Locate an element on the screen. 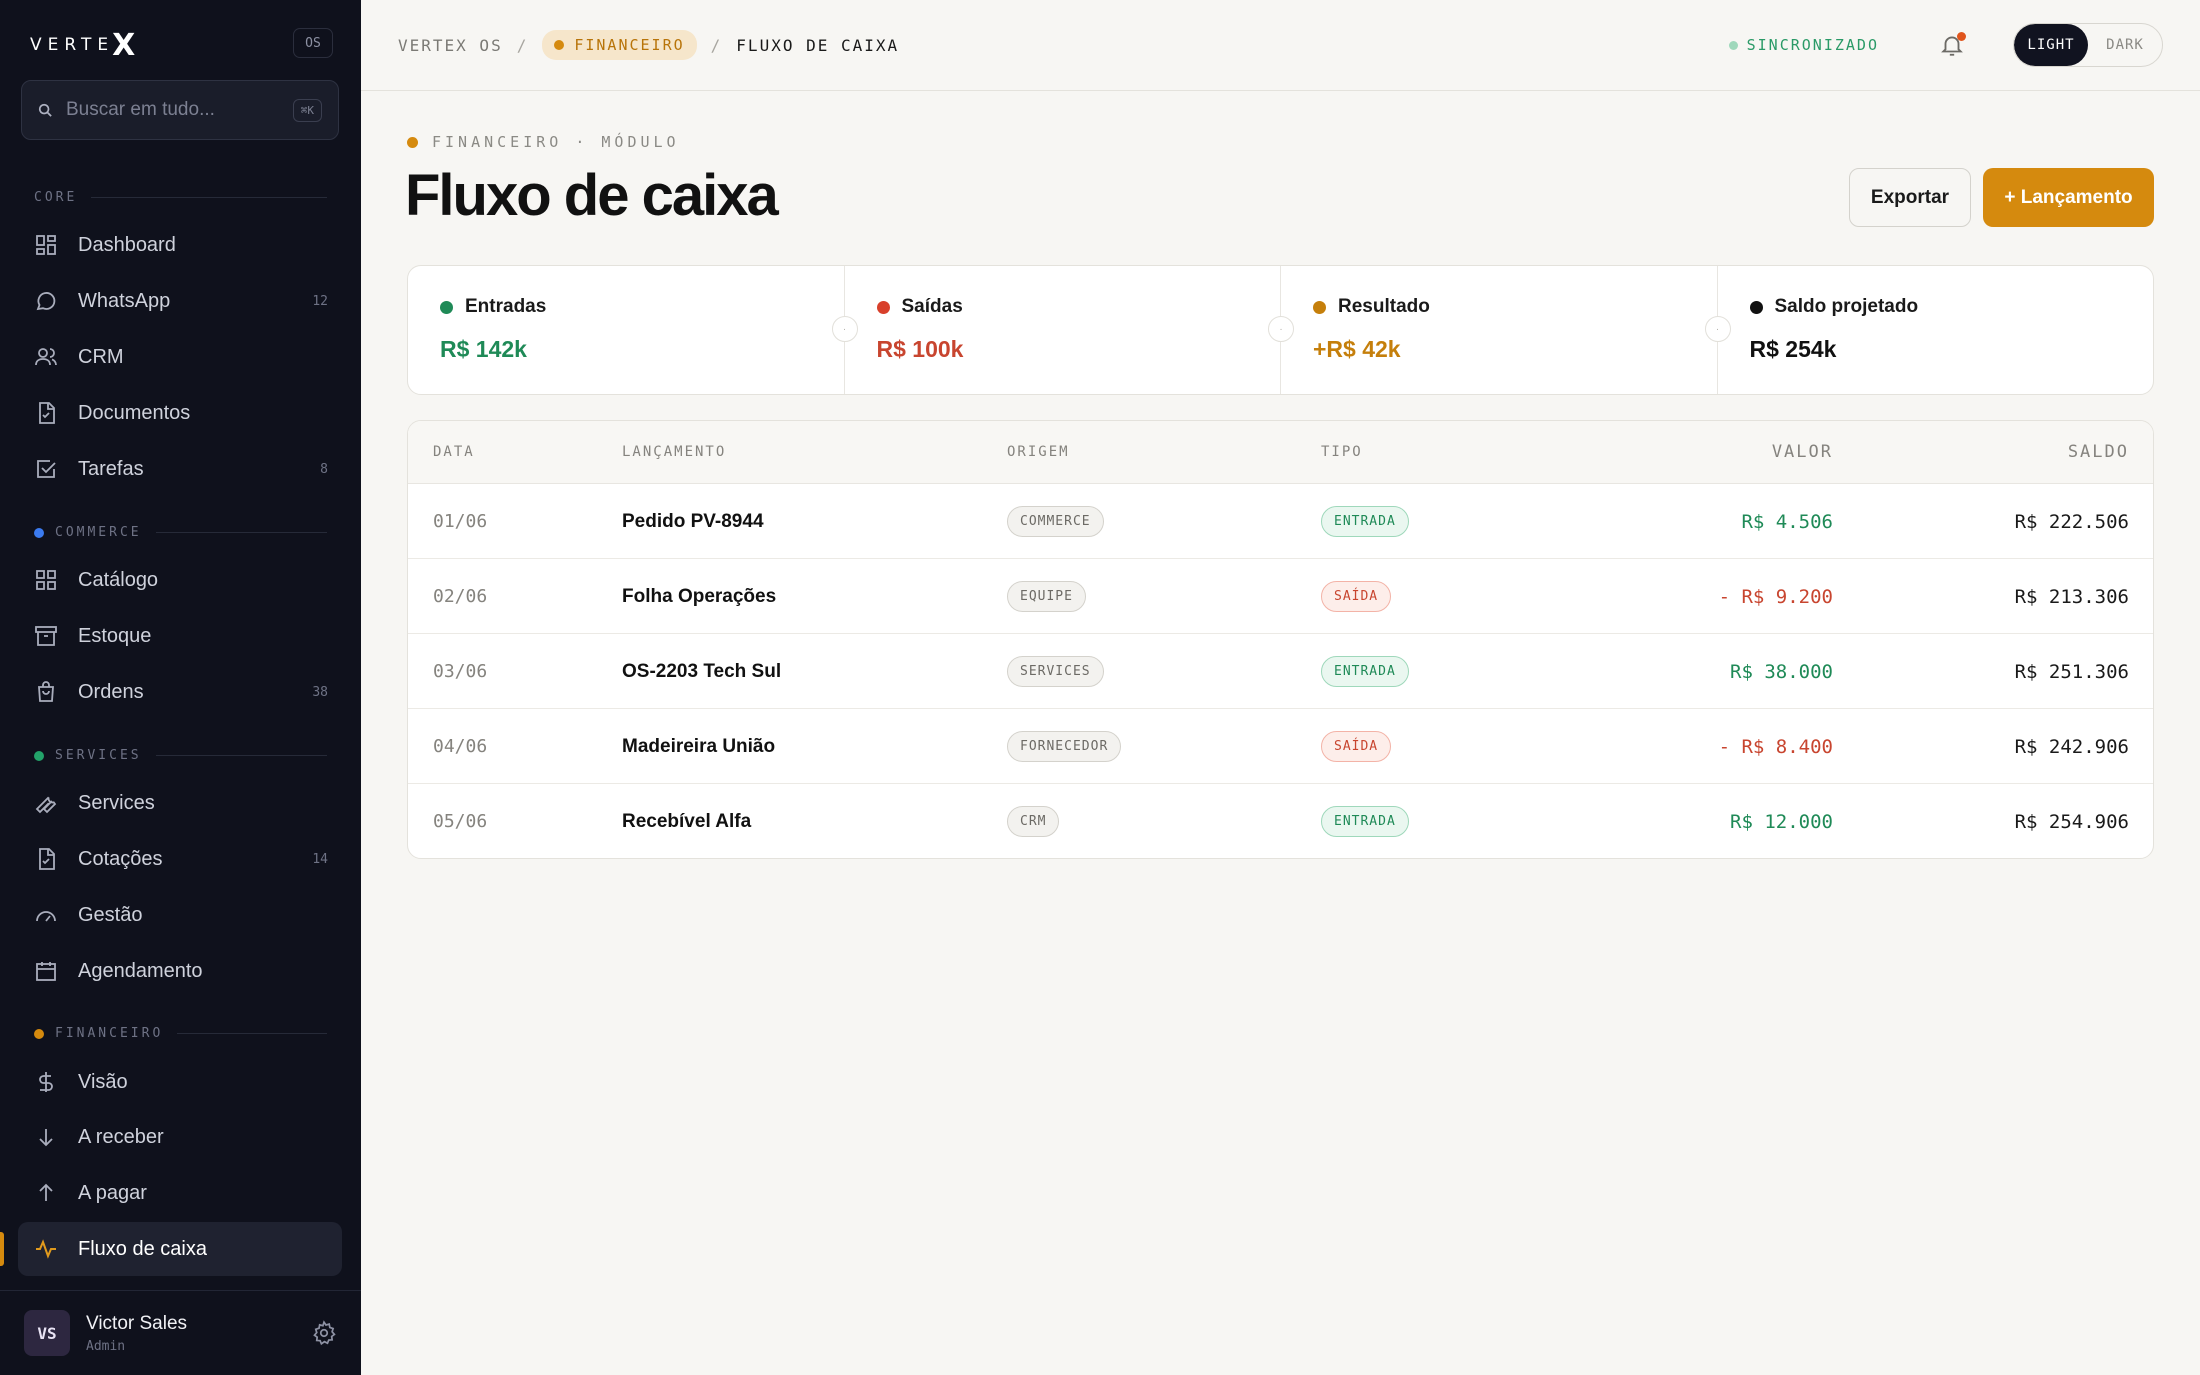  theme-light-button: LIGHT is located at coordinates (2051, 45).